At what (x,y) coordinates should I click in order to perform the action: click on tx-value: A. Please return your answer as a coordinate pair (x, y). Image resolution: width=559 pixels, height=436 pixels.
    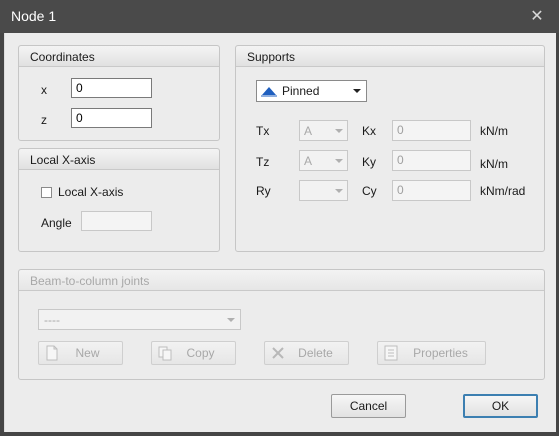
    Looking at the image, I should click on (308, 131).